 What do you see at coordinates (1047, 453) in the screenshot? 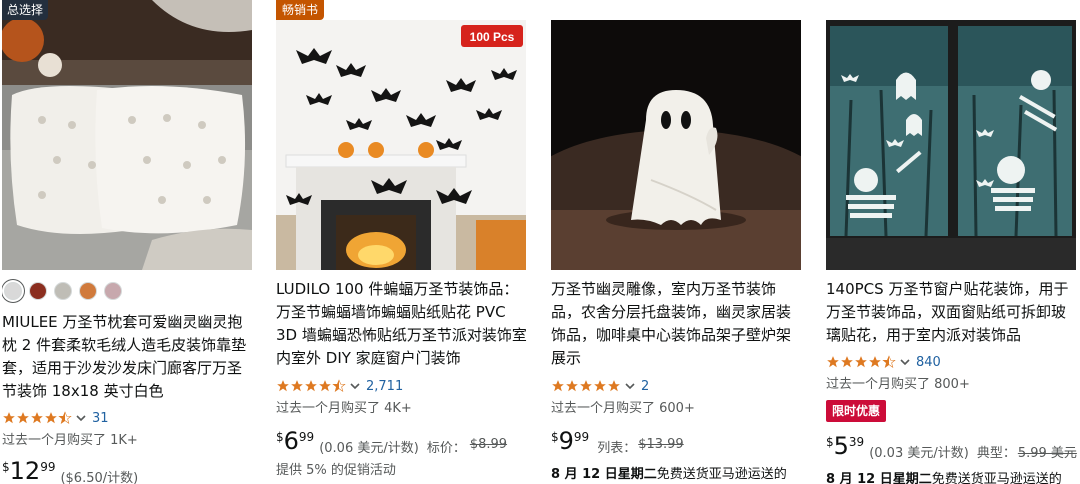
I see `list-price: 5.99 美元` at bounding box center [1047, 453].